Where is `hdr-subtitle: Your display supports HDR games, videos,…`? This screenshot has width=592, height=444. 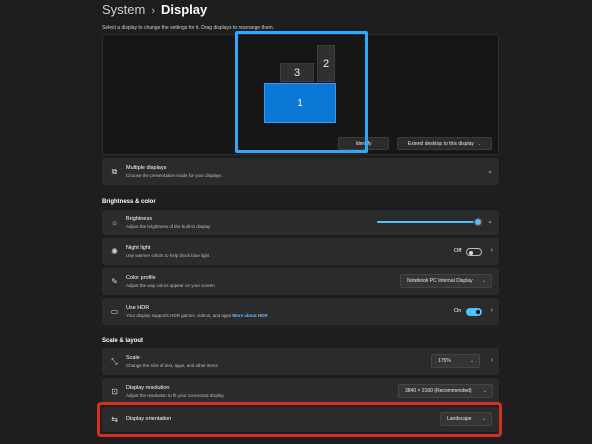
hdr-subtitle: Your display supports HDR games, videos,… is located at coordinates (197, 315).